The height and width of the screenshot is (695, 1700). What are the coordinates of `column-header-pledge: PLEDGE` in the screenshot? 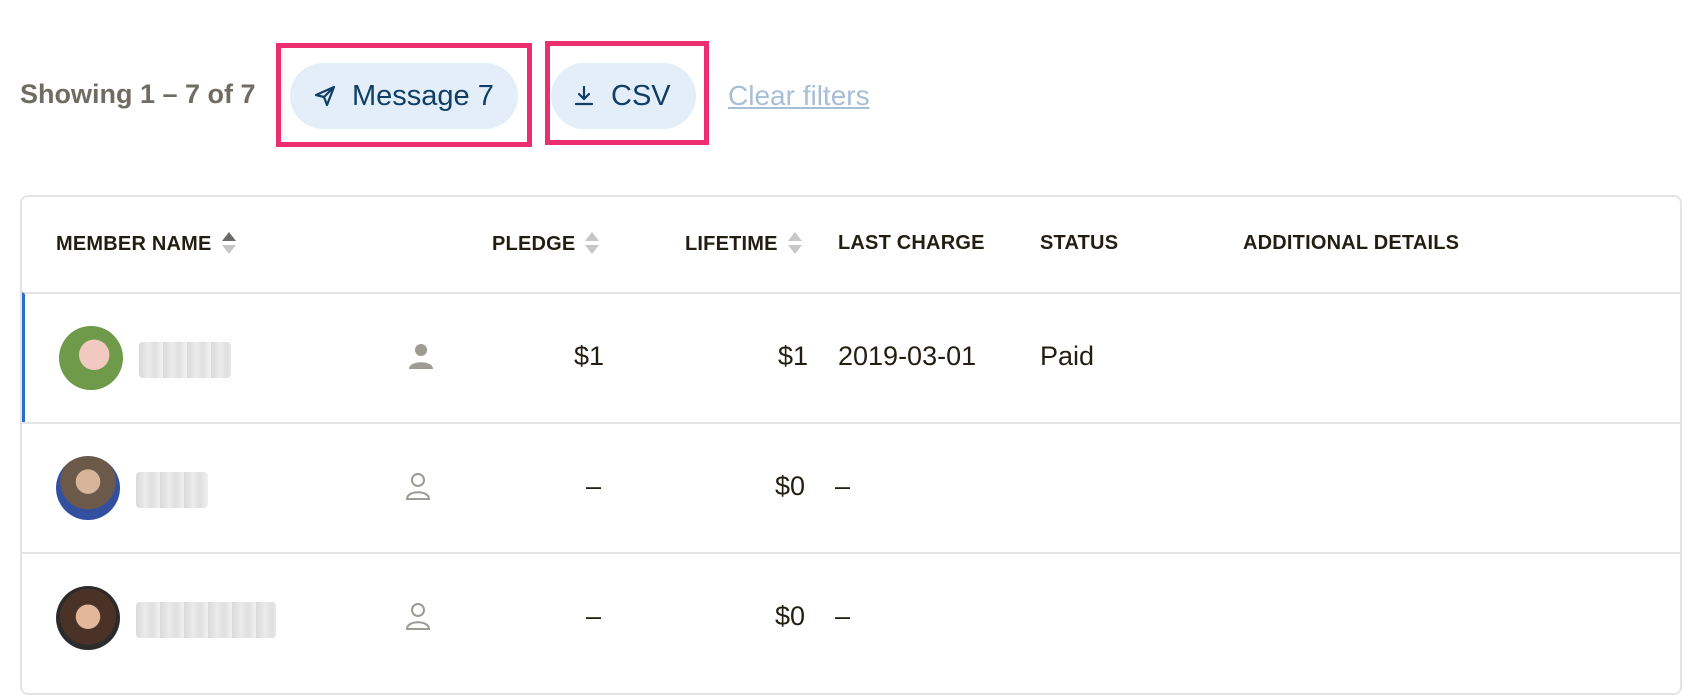 It's located at (546, 244).